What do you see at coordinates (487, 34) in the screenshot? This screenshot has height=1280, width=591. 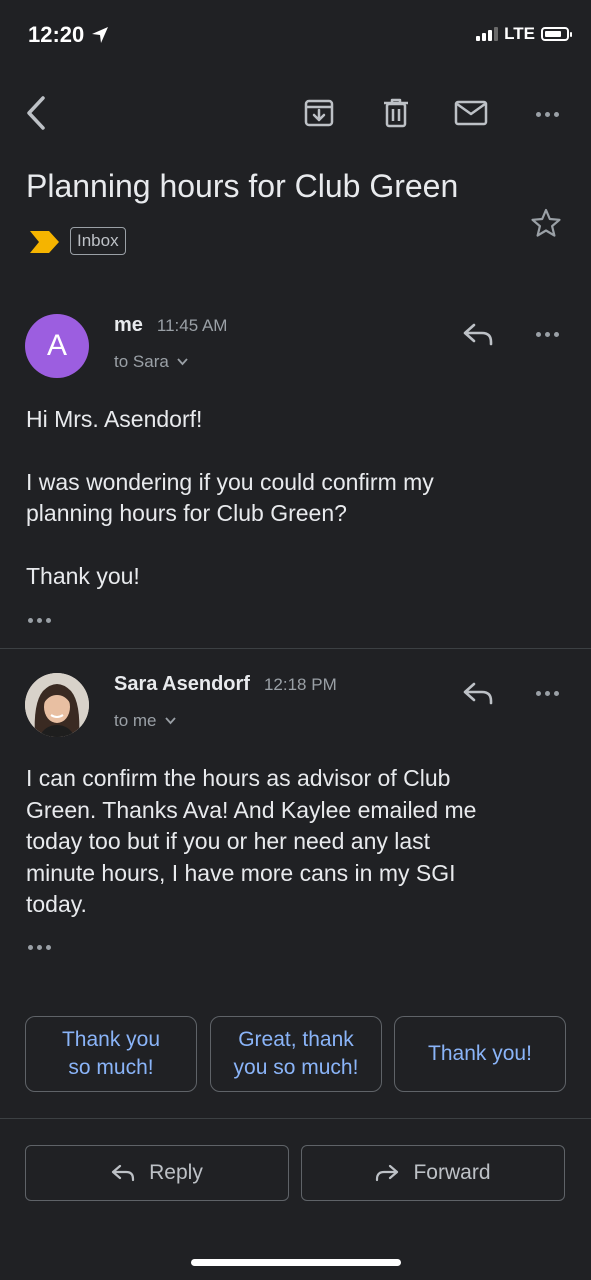 I see `cellular-signal-icon` at bounding box center [487, 34].